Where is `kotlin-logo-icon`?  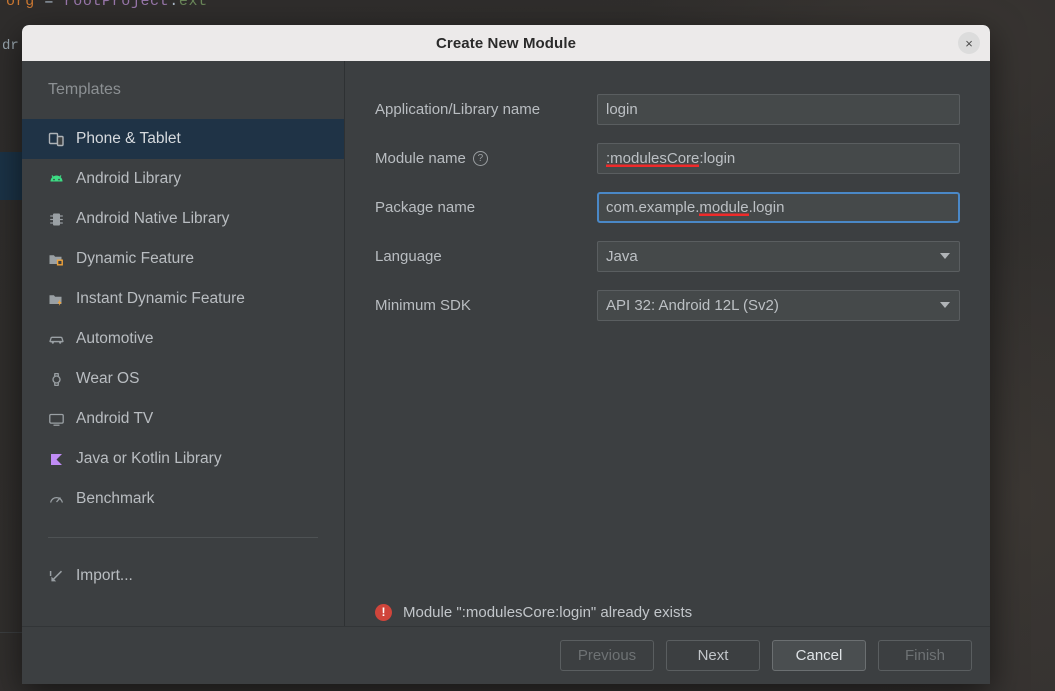 kotlin-logo-icon is located at coordinates (56, 459).